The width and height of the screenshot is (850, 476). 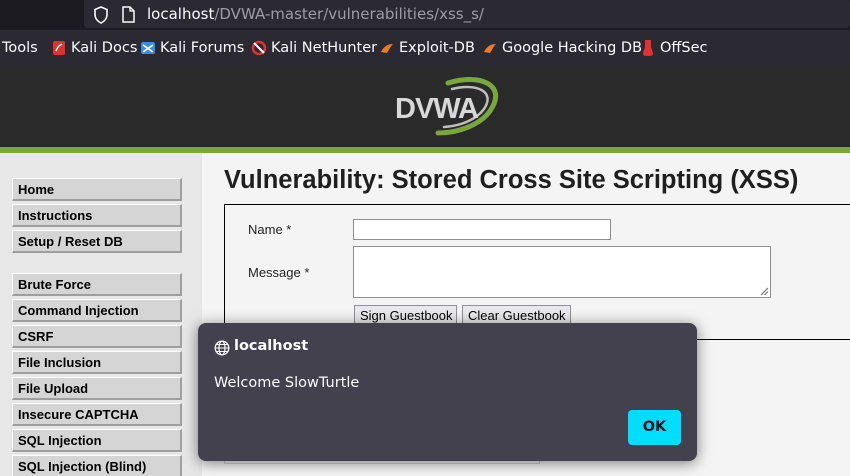 I want to click on dvwa-logo: DVWA, so click(x=448, y=106).